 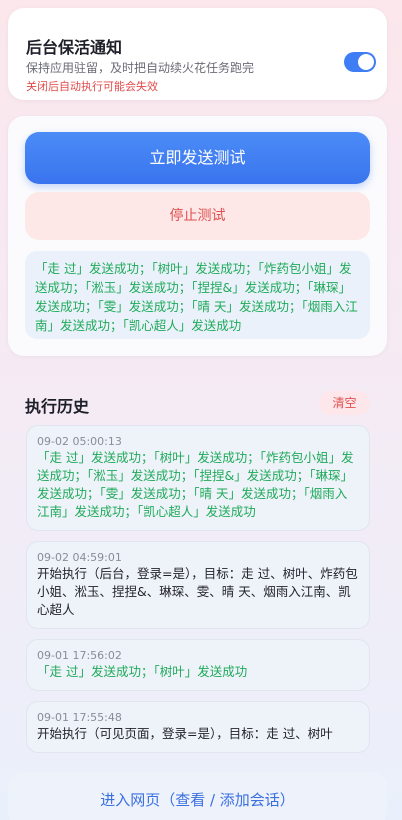 What do you see at coordinates (197, 216) in the screenshot?
I see `stop-test-button: 停止测试` at bounding box center [197, 216].